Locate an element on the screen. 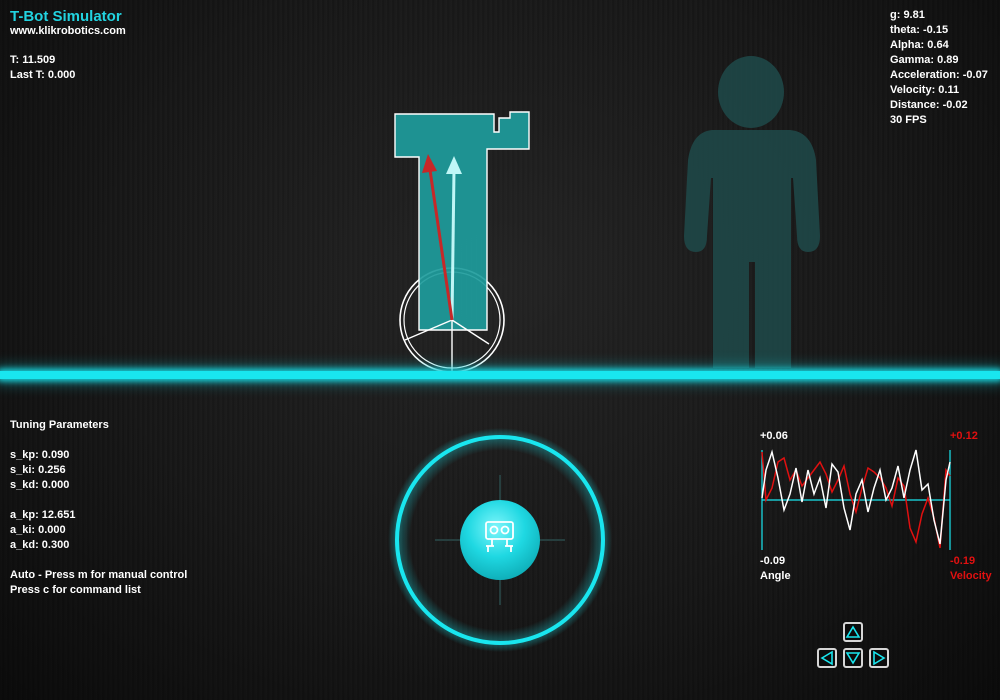 This screenshot has height=700, width=1000. tuning-heading: Tuning Parameters is located at coordinates (59, 425).